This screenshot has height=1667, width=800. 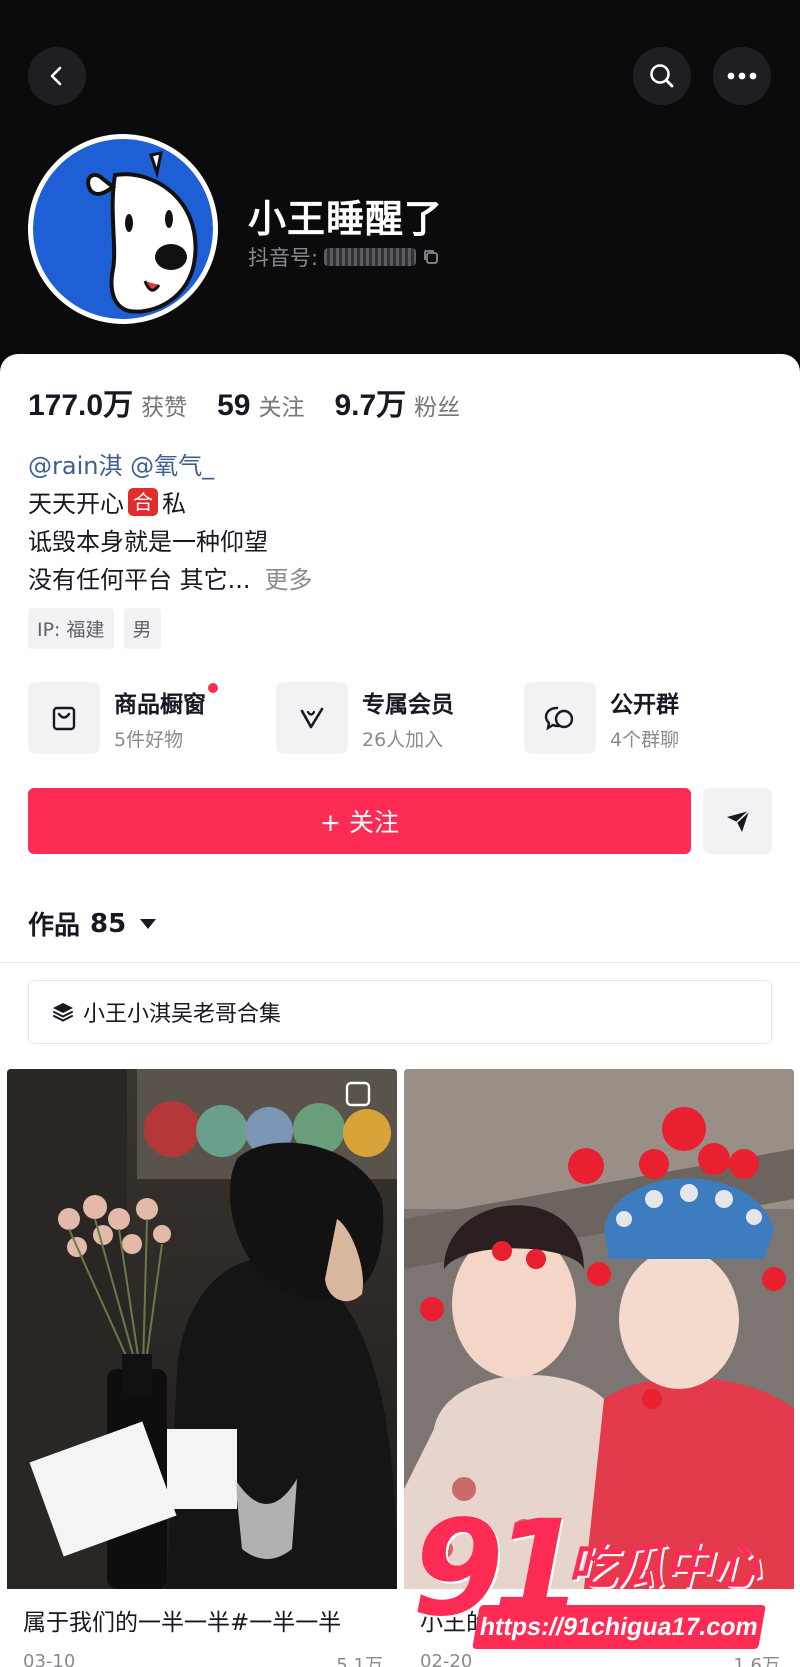 I want to click on video-likes: 5.1万, so click(x=359, y=1661).